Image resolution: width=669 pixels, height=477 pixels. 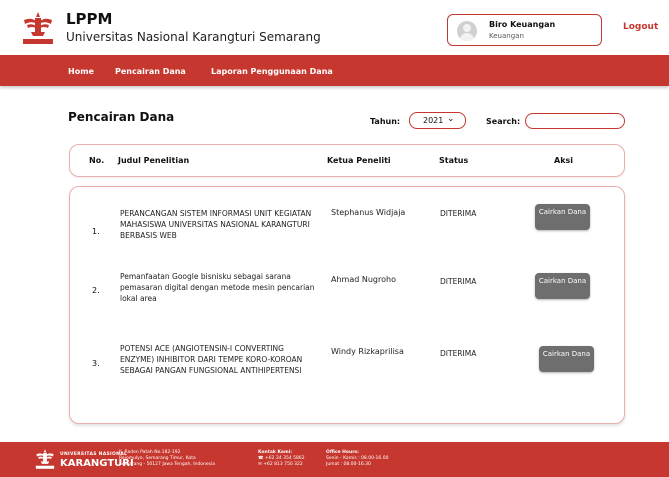 What do you see at coordinates (167, 464) in the screenshot?
I see `footer-address-line: Semarang - 50127 Jawa Tengah, Indonesia` at bounding box center [167, 464].